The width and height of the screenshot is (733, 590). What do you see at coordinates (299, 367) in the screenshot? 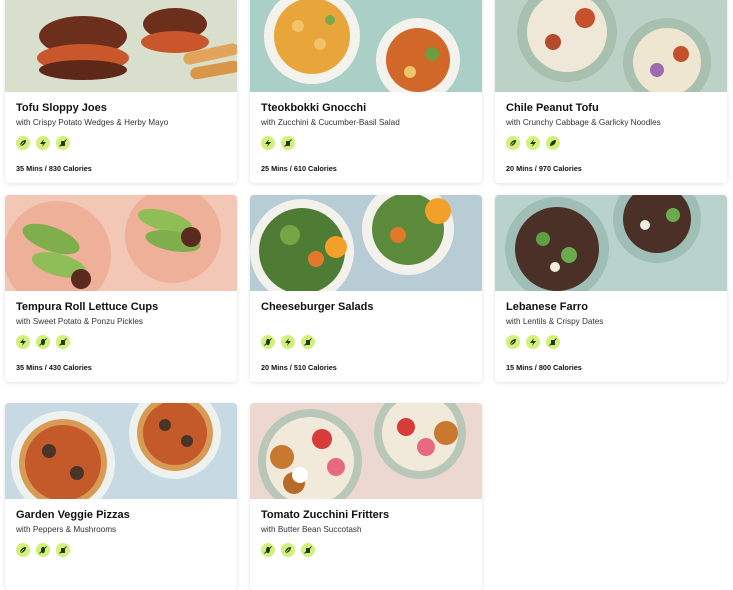
I see `recipe-meta: 20 Mins / 510 Calories` at bounding box center [299, 367].